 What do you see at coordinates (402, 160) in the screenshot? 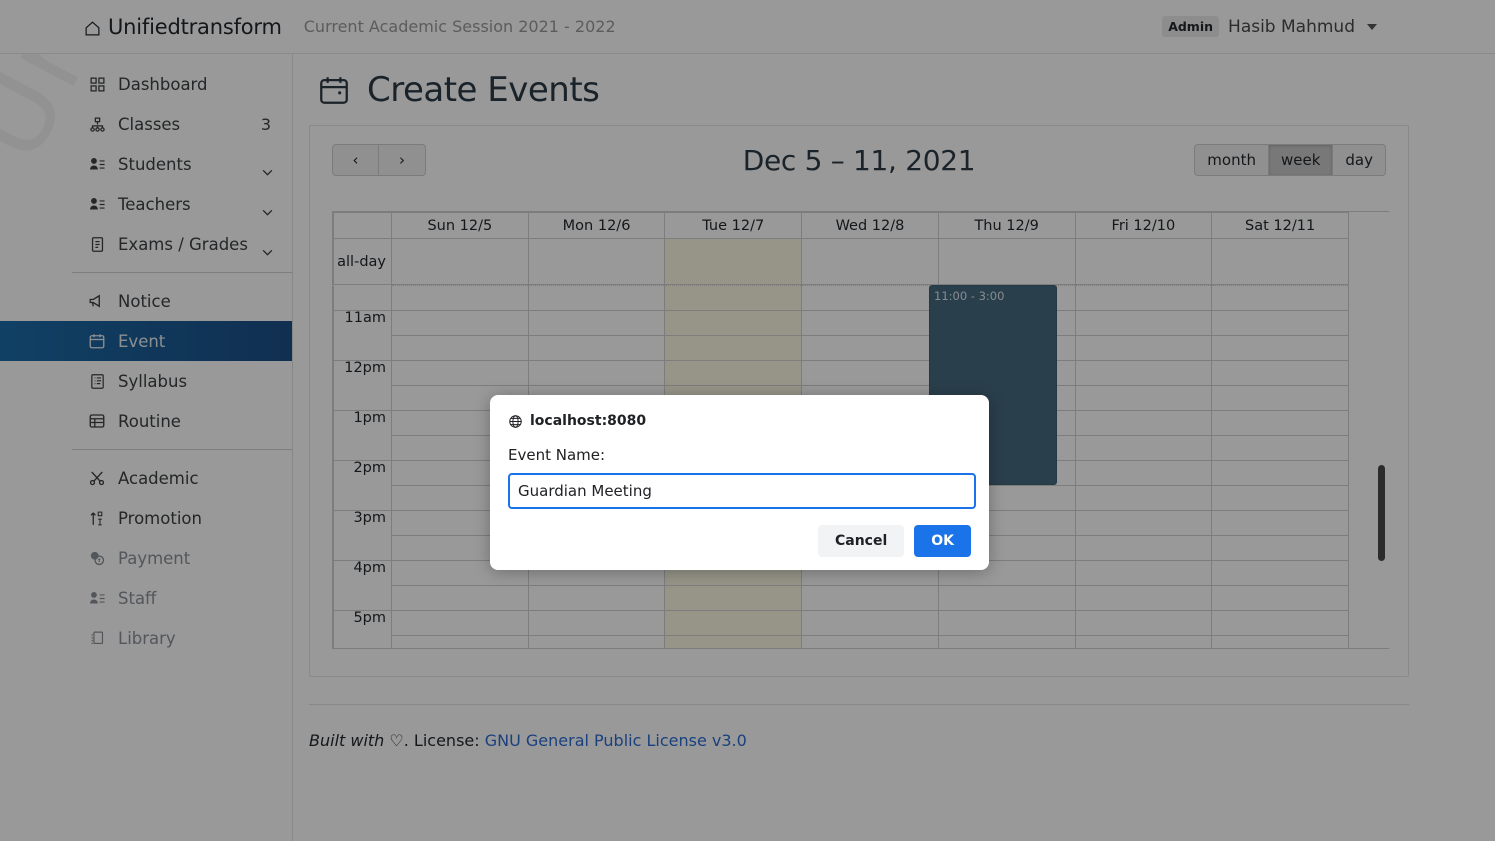
I see `next-period-button: ›` at bounding box center [402, 160].